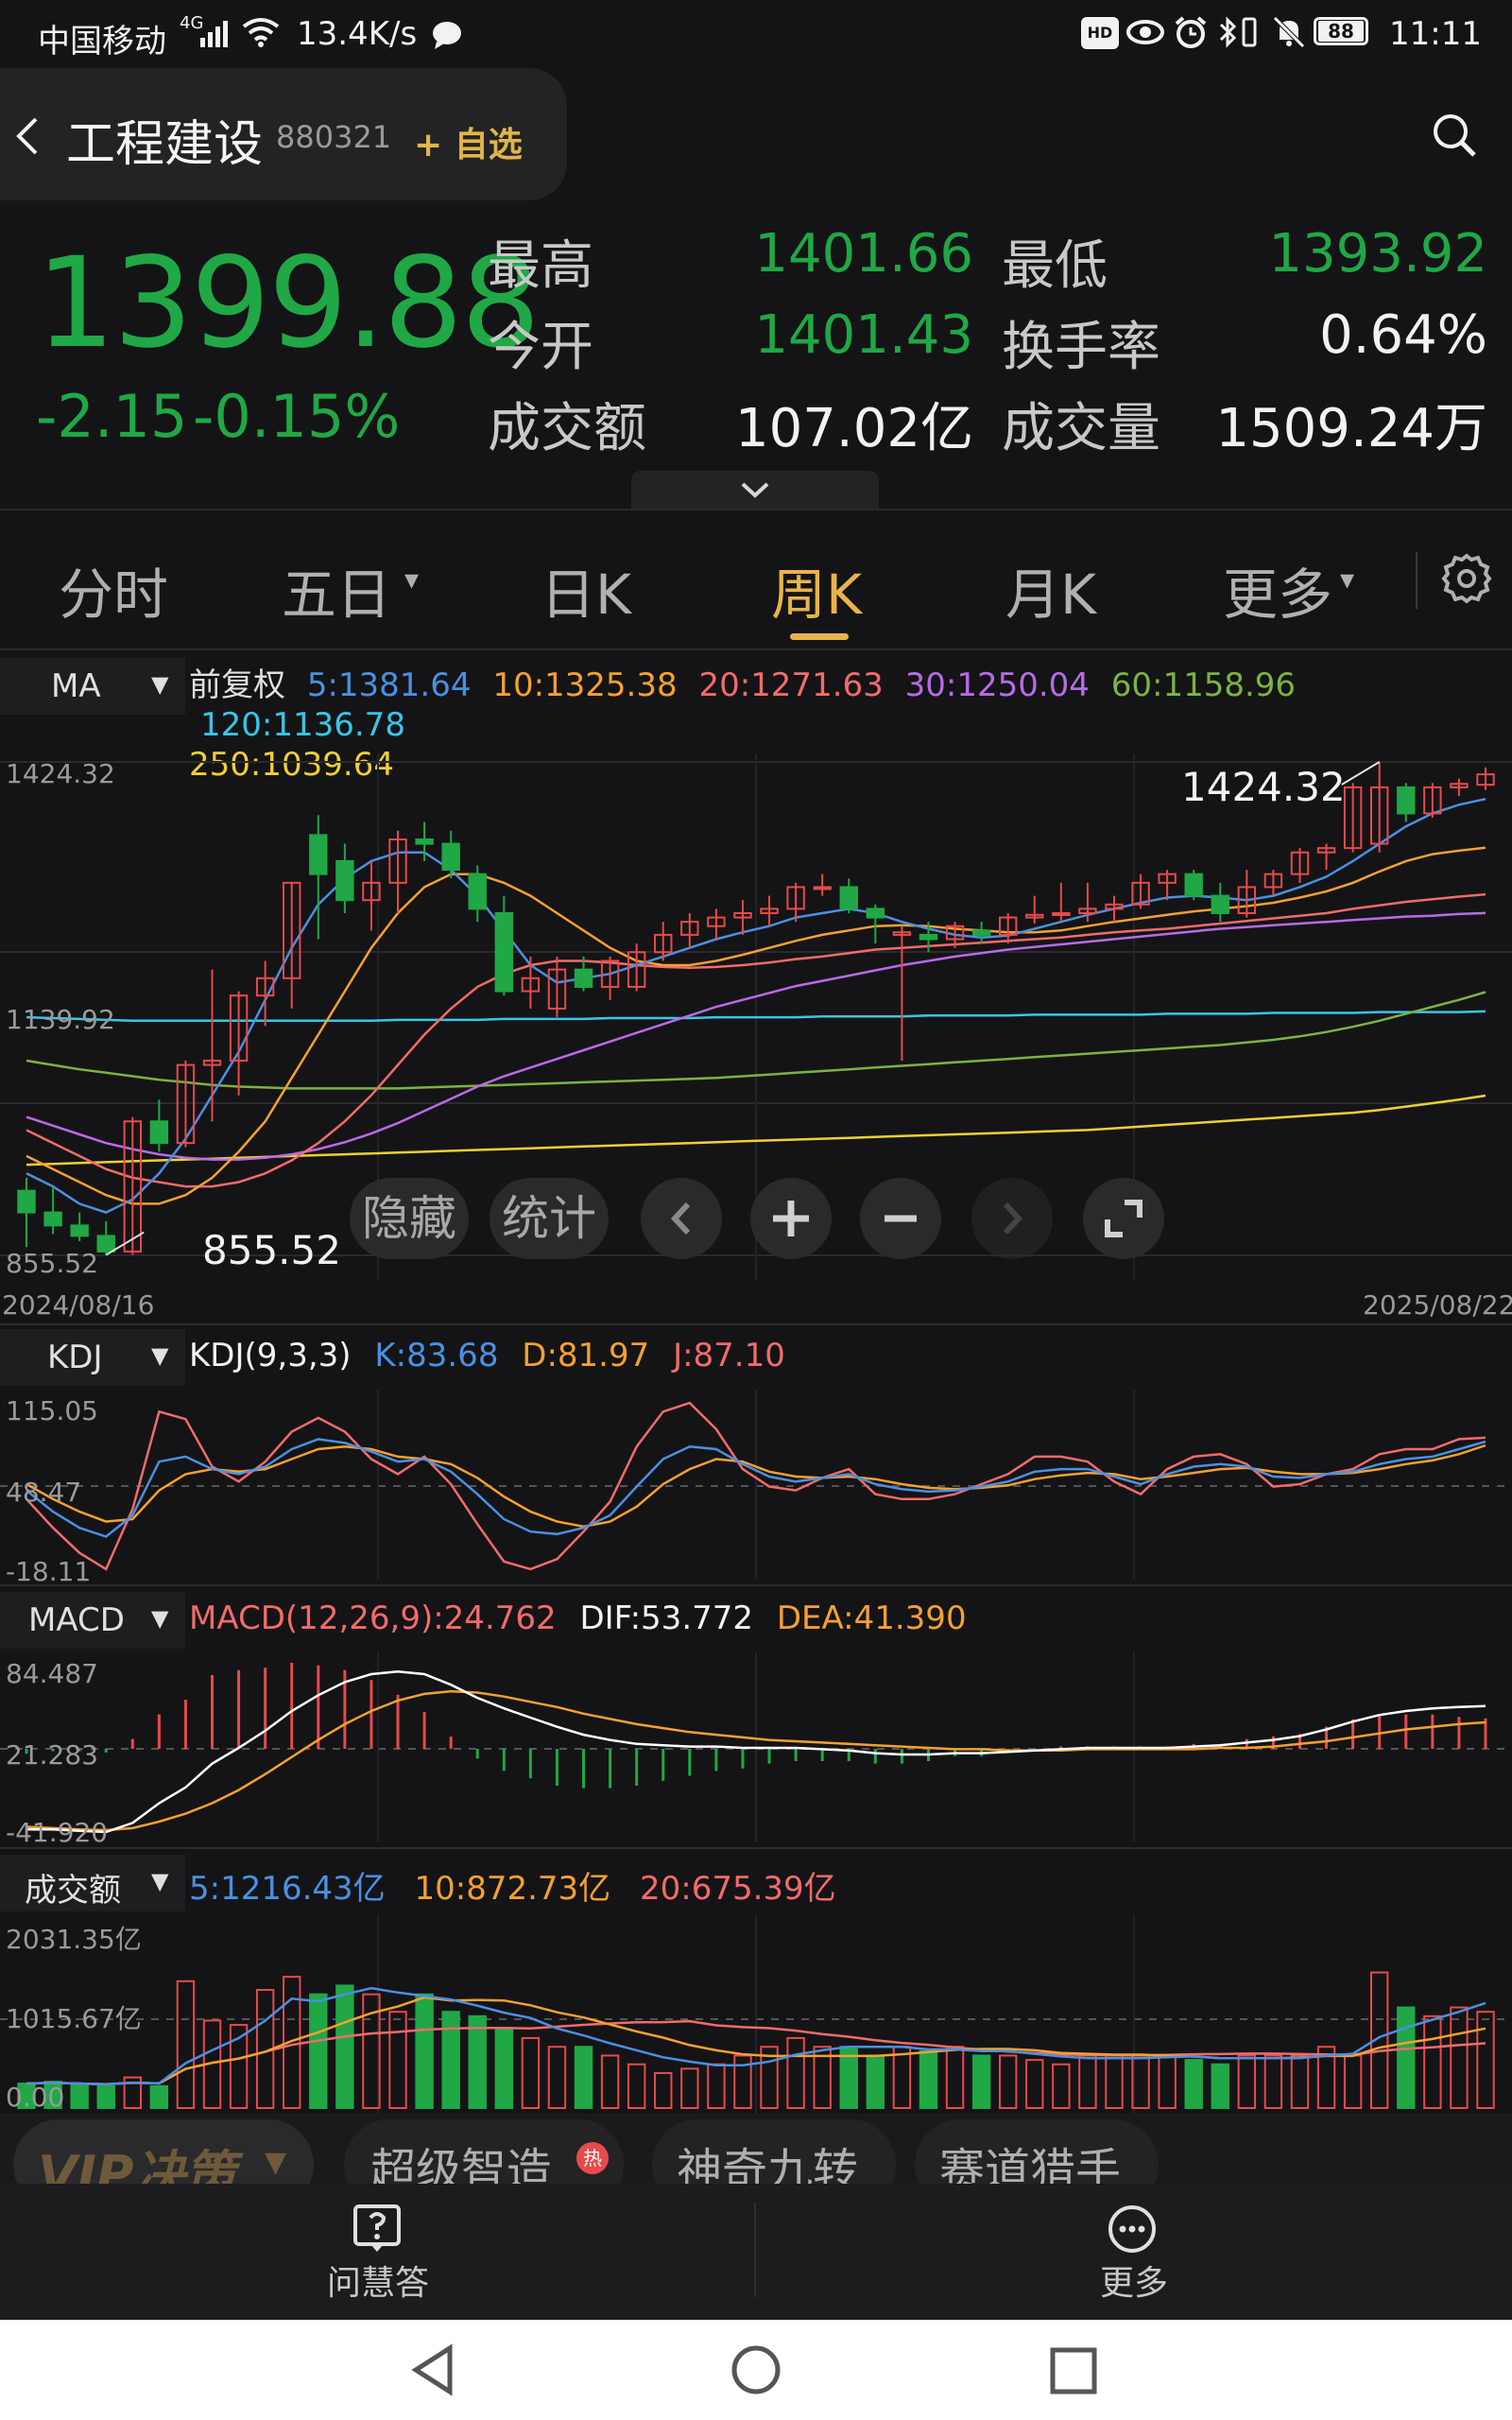 The height and width of the screenshot is (2420, 1512). Describe the element at coordinates (1454, 135) in the screenshot. I see `search-icon` at that location.